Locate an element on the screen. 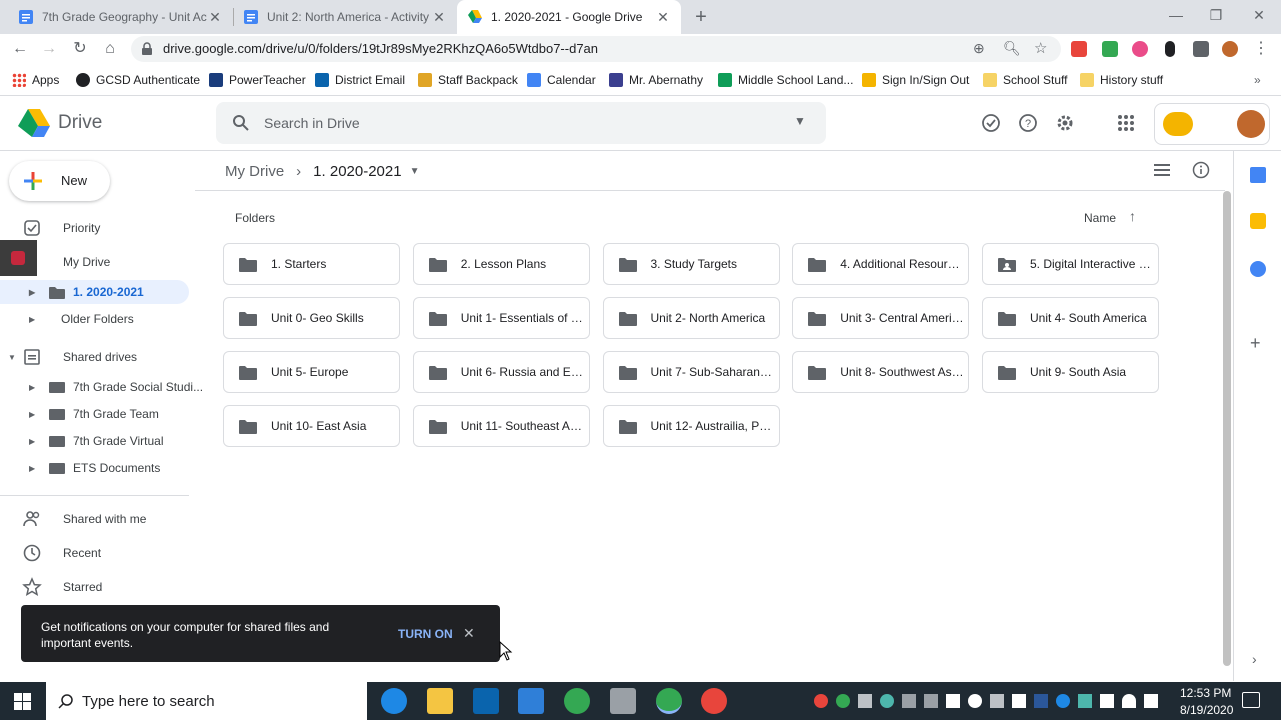 This screenshot has height=720, width=1281. bookmarks-overflow-icon: » is located at coordinates (1257, 80).